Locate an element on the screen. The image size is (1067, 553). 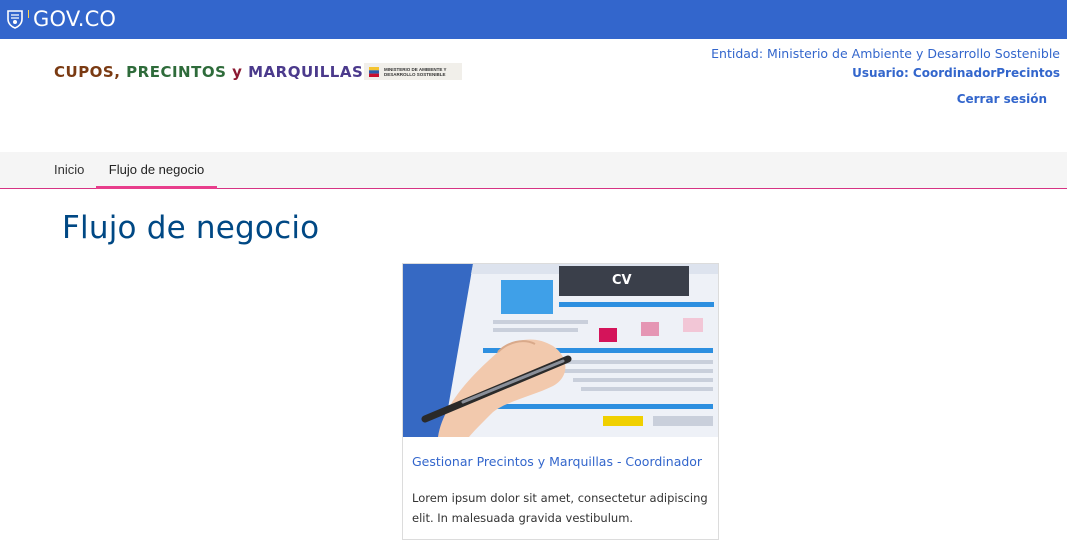
main-nav: Inicio Flujo de negocio is located at coordinates (533, 170).